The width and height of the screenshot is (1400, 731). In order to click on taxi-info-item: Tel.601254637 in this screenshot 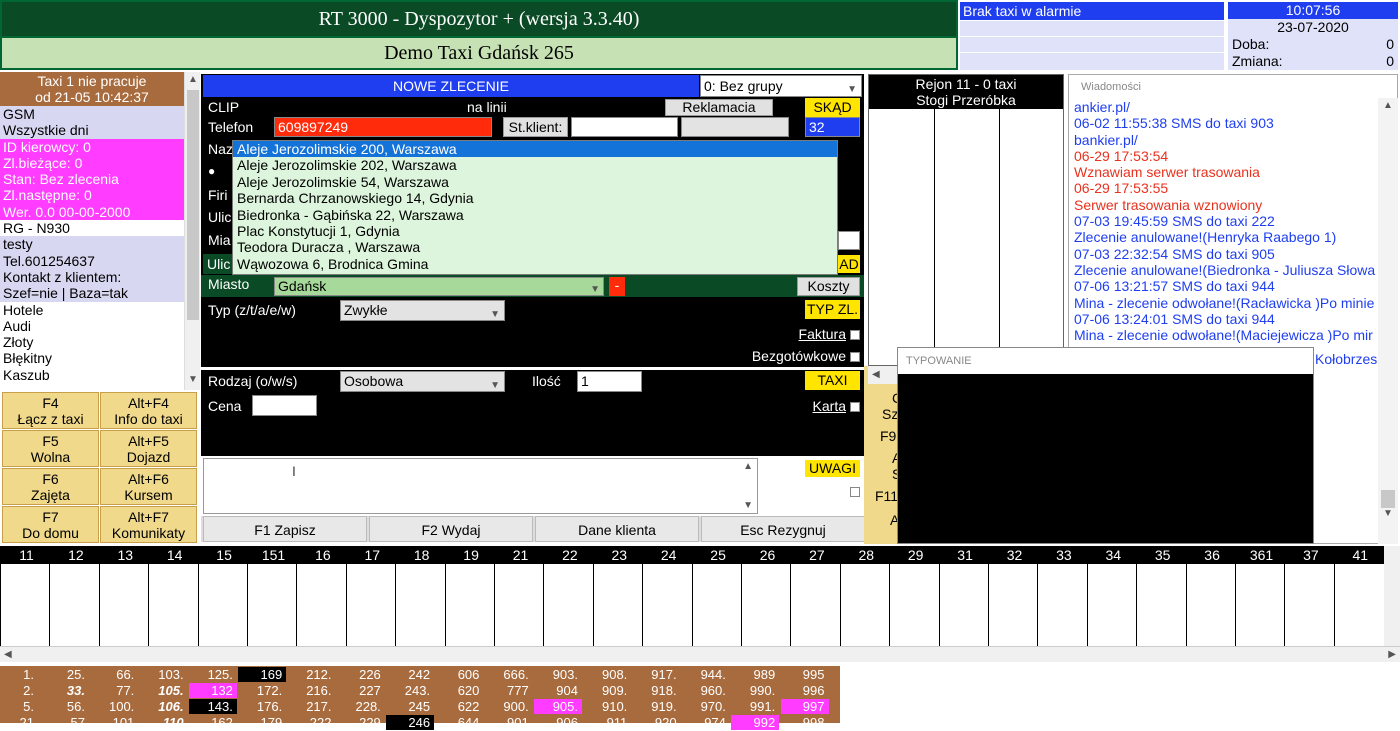, I will do `click(92, 260)`.